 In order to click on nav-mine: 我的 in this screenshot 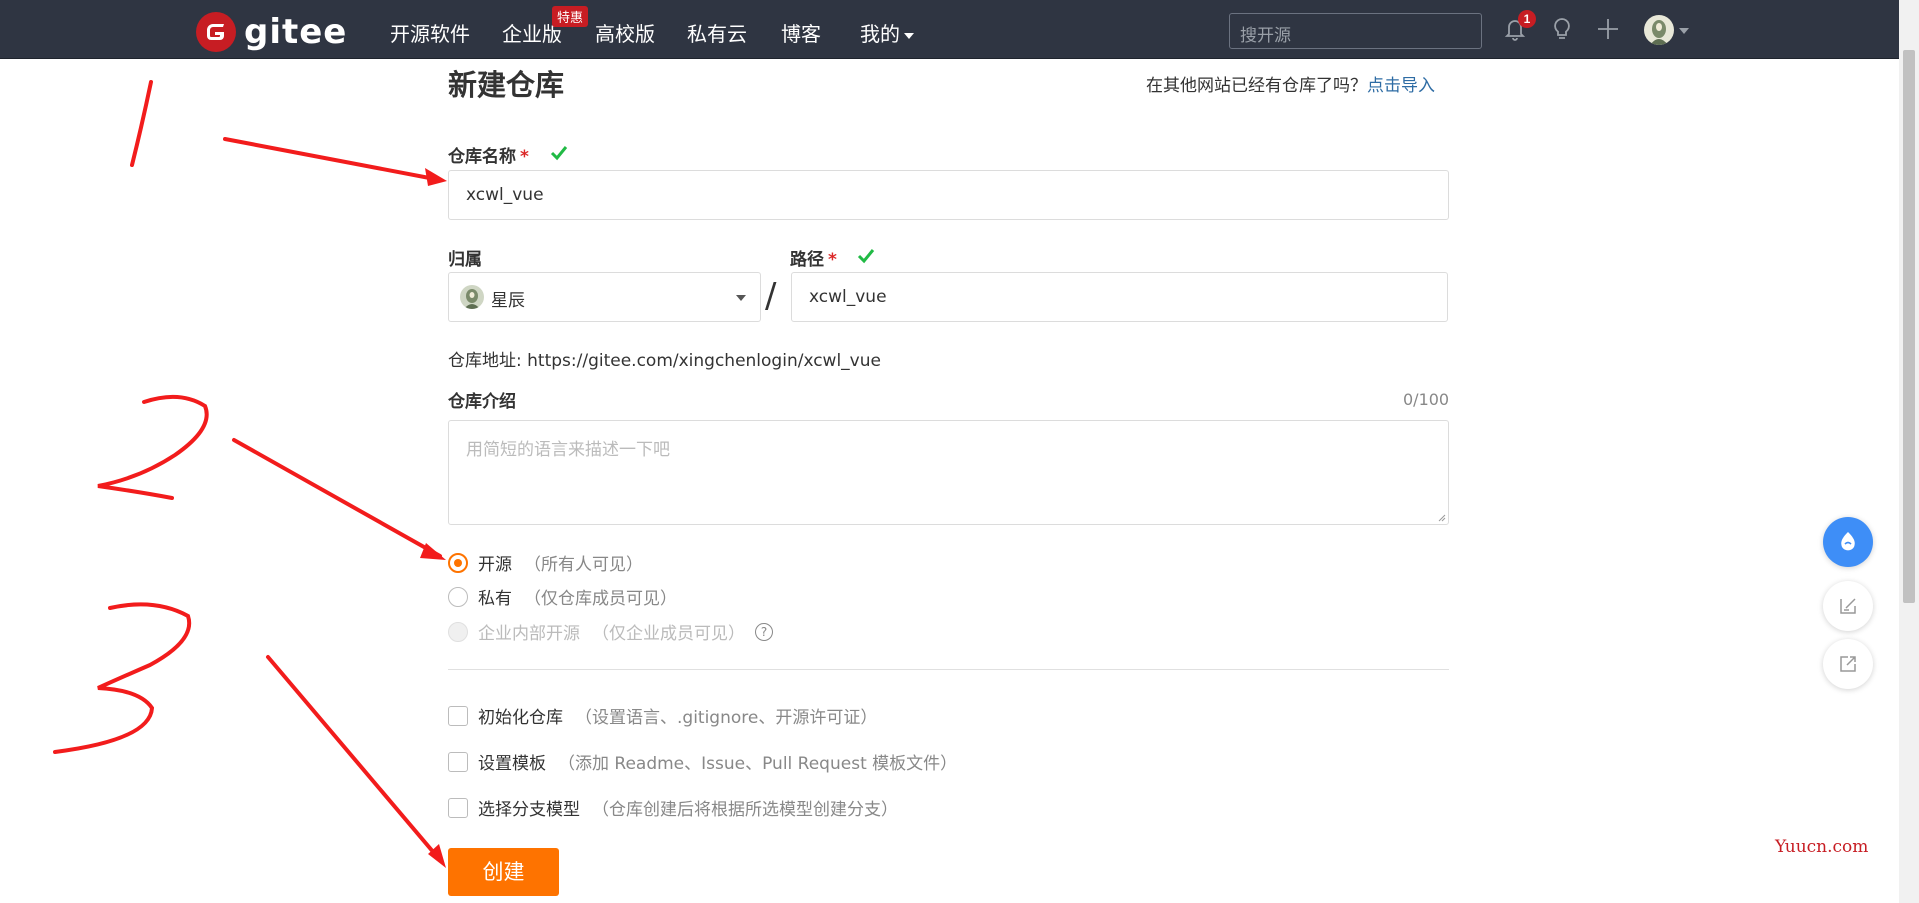, I will do `click(887, 32)`.